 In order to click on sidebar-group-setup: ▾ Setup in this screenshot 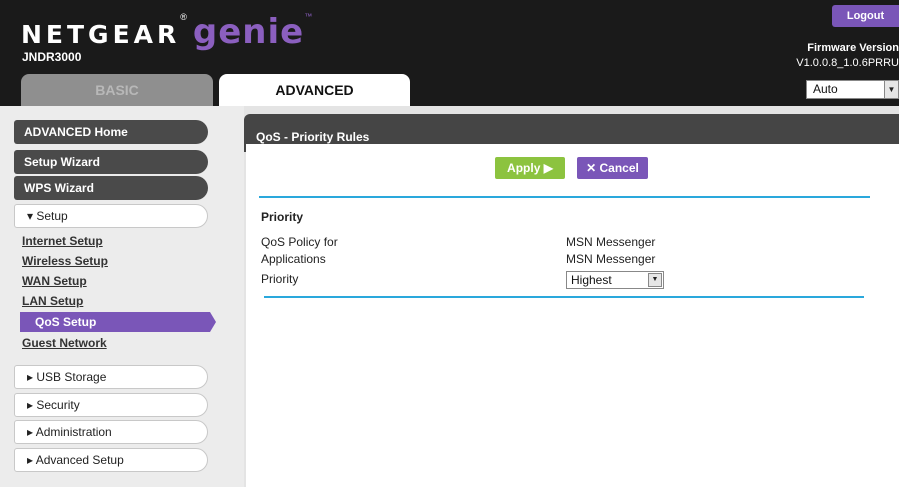, I will do `click(111, 216)`.